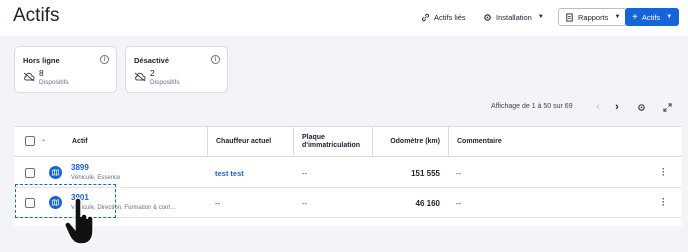 The image size is (688, 252). What do you see at coordinates (217, 203) in the screenshot?
I see `driver-value: --` at bounding box center [217, 203].